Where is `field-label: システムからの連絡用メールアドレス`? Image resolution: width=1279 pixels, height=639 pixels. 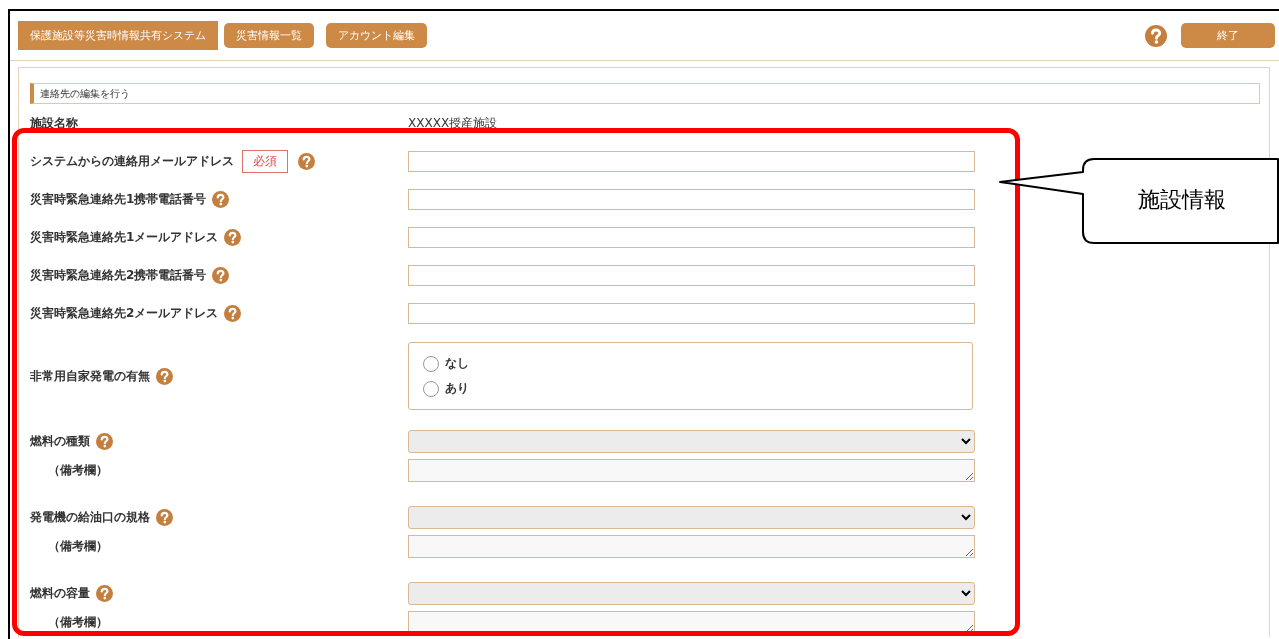 field-label: システムからの連絡用メールアドレス is located at coordinates (132, 161).